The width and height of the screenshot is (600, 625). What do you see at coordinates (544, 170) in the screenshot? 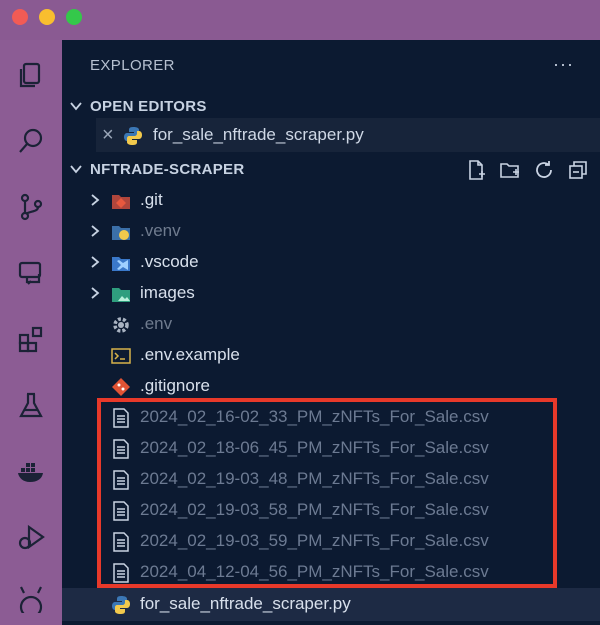
I see `refresh-icon` at bounding box center [544, 170].